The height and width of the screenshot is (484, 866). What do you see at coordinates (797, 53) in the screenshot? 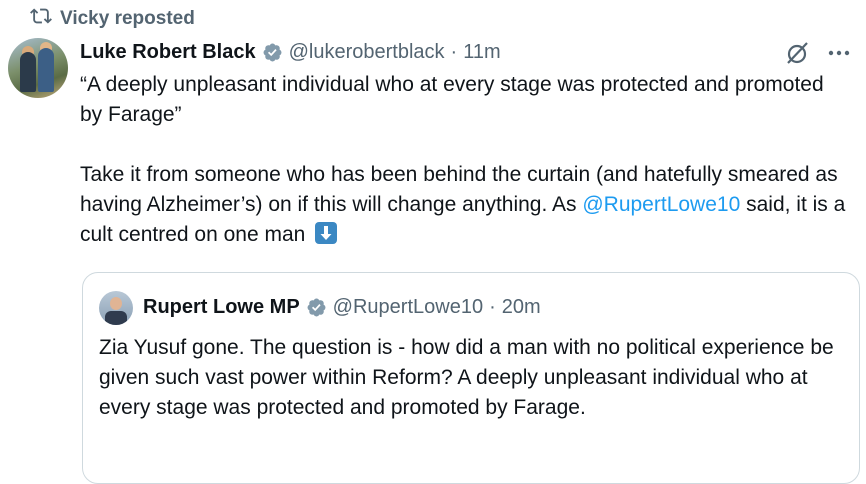
I see `grok-icon` at bounding box center [797, 53].